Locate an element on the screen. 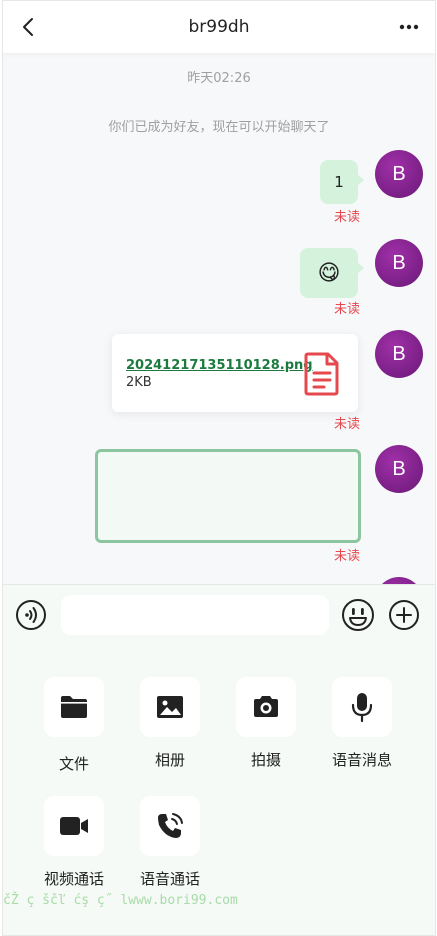 This screenshot has width=437, height=936. voice-toggle-icon is located at coordinates (31, 615).